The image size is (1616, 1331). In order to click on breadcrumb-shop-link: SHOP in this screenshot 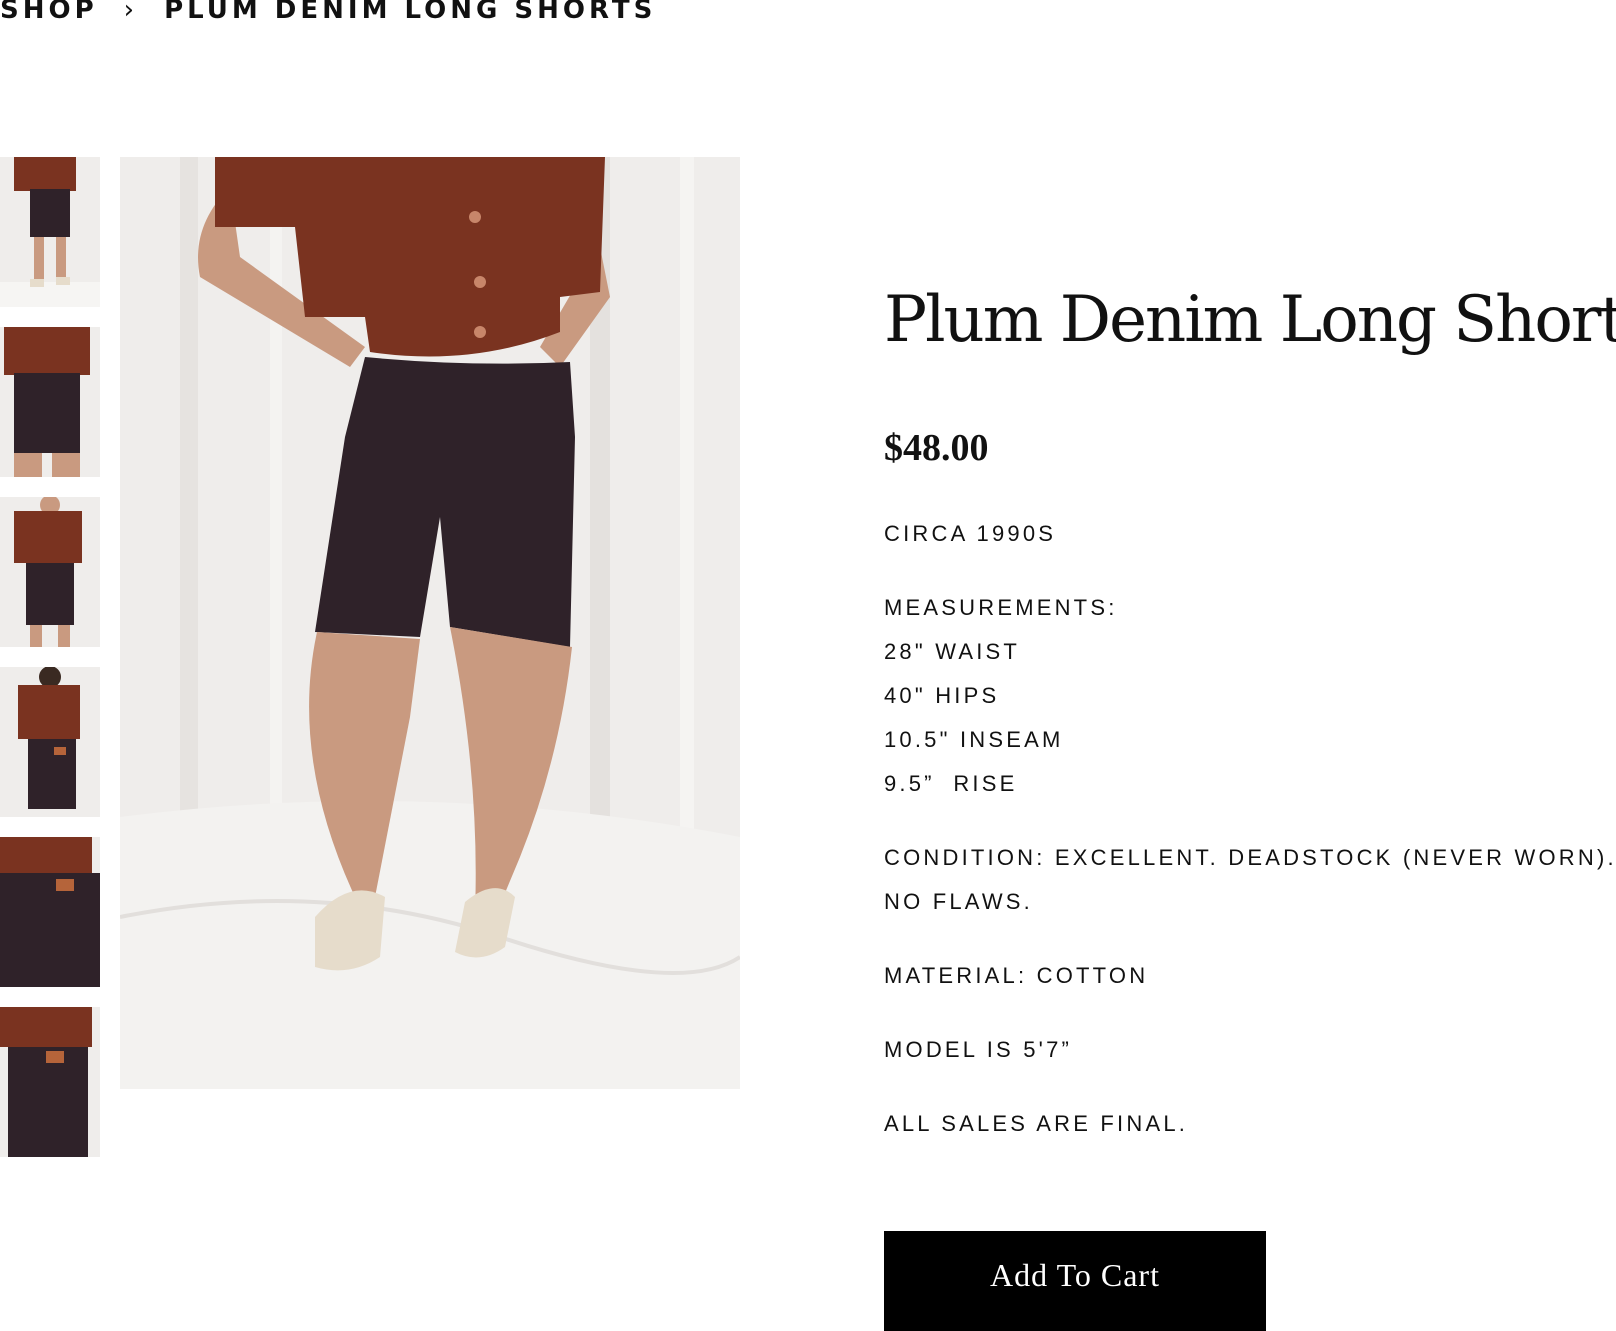, I will do `click(49, 12)`.